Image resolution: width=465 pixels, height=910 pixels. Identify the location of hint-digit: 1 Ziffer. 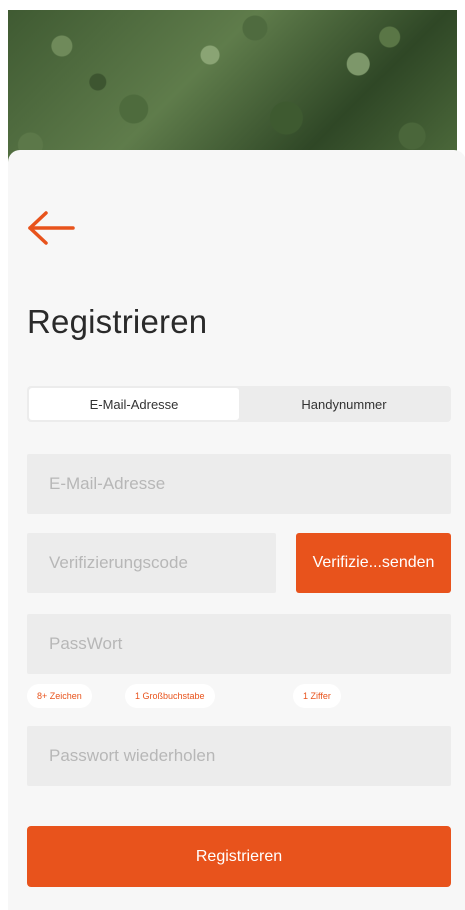
(317, 696).